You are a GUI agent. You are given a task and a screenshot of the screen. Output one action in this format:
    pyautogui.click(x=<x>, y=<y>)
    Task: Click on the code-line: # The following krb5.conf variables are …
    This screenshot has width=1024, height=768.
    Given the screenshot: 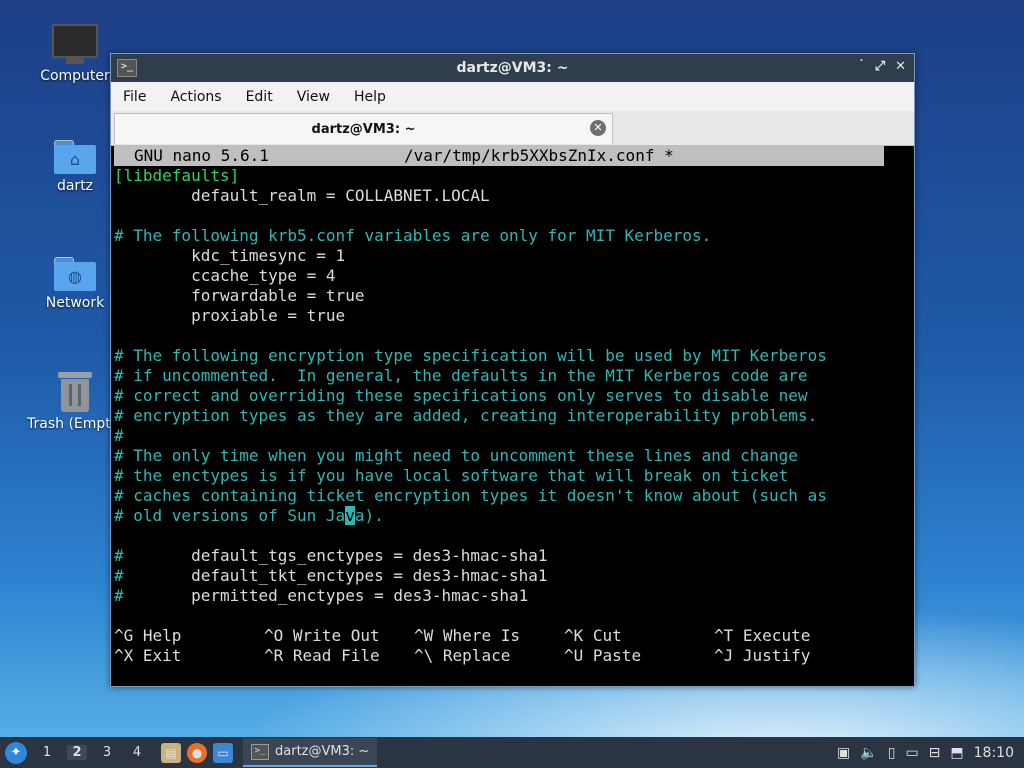 What is the action you would take?
    pyautogui.click(x=413, y=235)
    